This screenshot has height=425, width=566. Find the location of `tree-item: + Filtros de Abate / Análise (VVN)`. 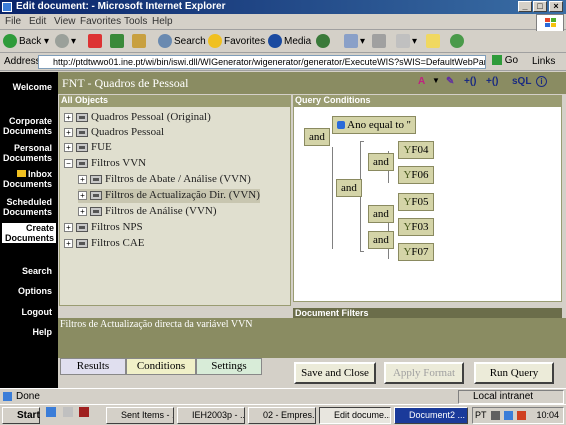

tree-item: + Filtros de Abate / Análise (VVN) is located at coordinates (164, 180).